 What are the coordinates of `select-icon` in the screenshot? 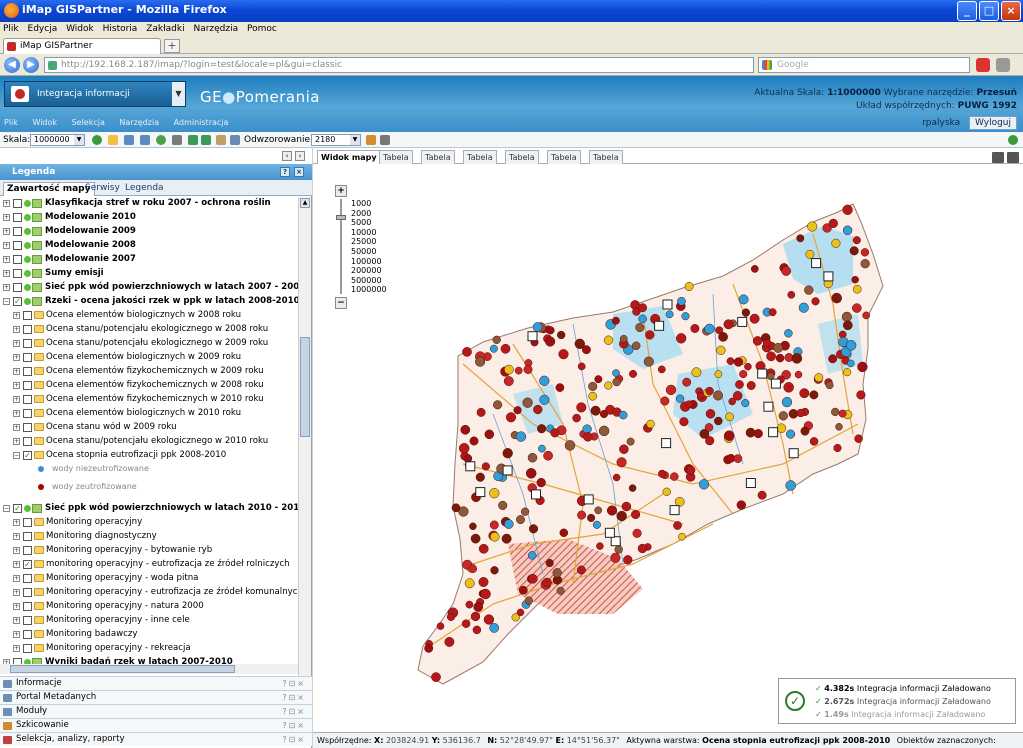 It's located at (235, 140).